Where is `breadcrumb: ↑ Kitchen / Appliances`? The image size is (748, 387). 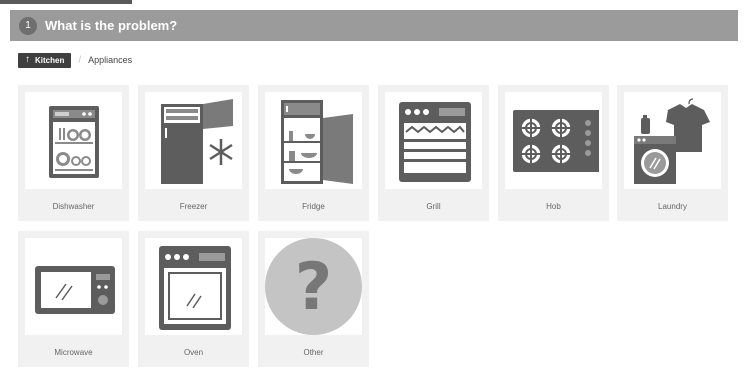 breadcrumb: ↑ Kitchen / Appliances is located at coordinates (75, 60).